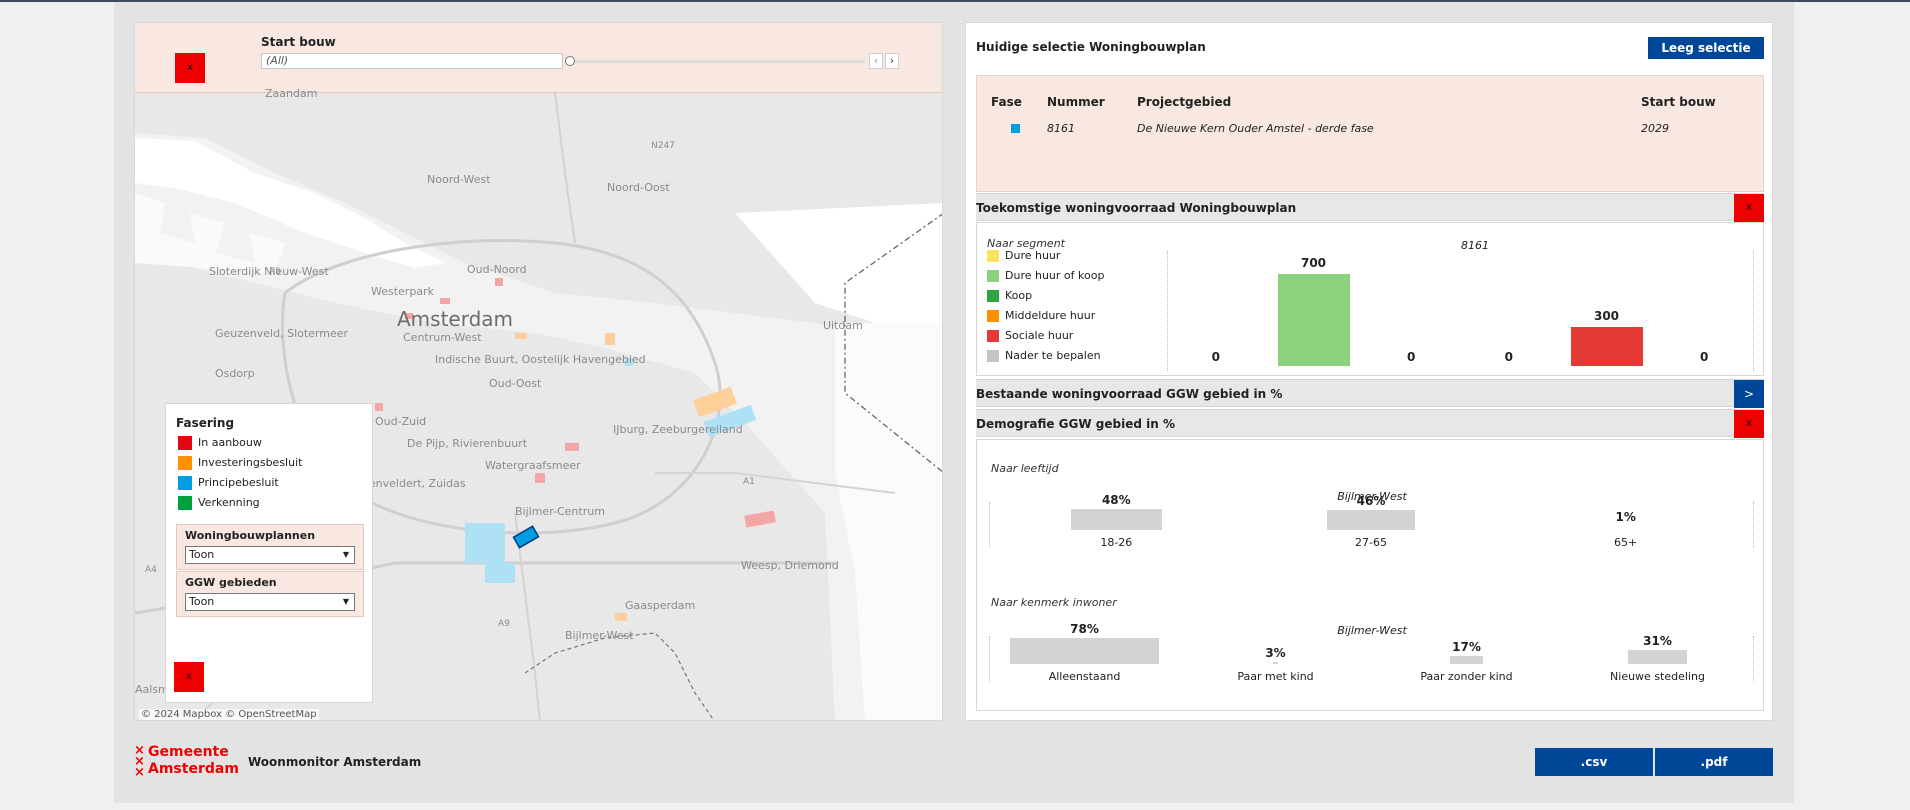 Image resolution: width=1910 pixels, height=810 pixels. Describe the element at coordinates (1370, 423) in the screenshot. I see `section-demografie: Demografie GGW gebied in % x` at that location.